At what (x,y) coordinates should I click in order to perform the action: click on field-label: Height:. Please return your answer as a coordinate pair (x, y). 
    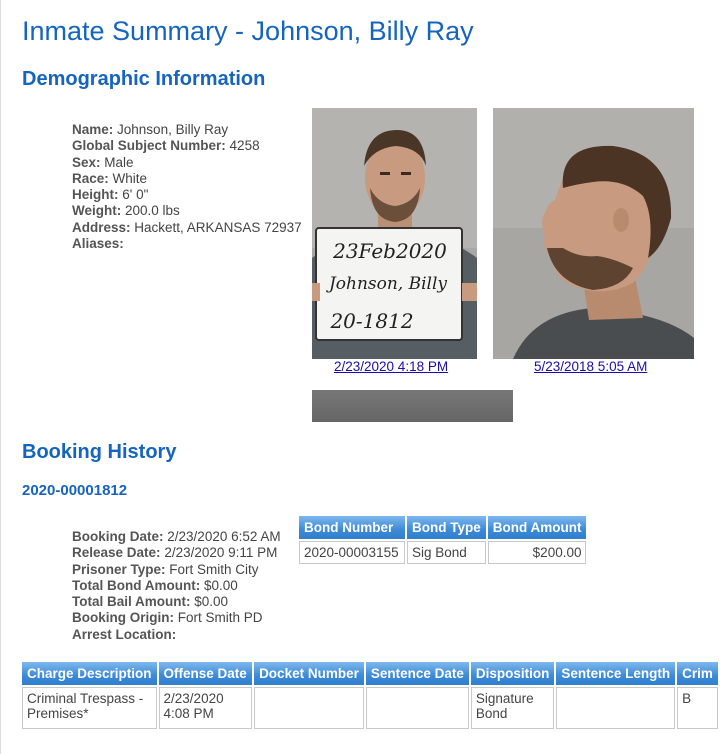
    Looking at the image, I should click on (95, 195).